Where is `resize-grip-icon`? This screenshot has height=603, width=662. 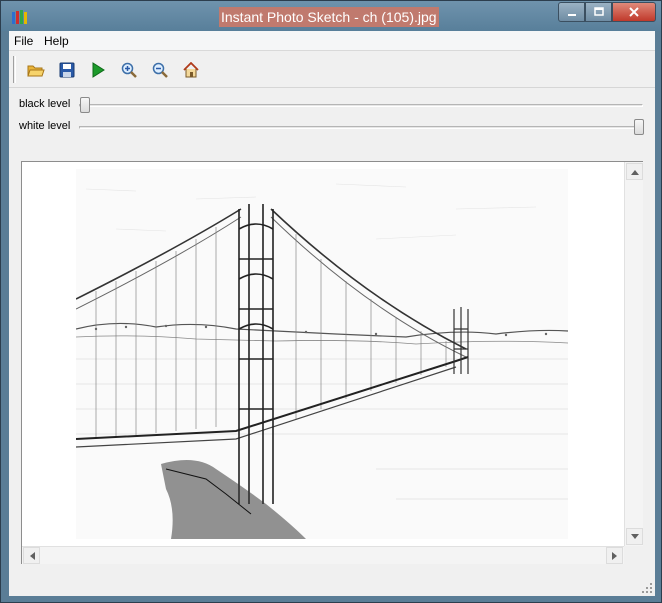 resize-grip-icon is located at coordinates (647, 588).